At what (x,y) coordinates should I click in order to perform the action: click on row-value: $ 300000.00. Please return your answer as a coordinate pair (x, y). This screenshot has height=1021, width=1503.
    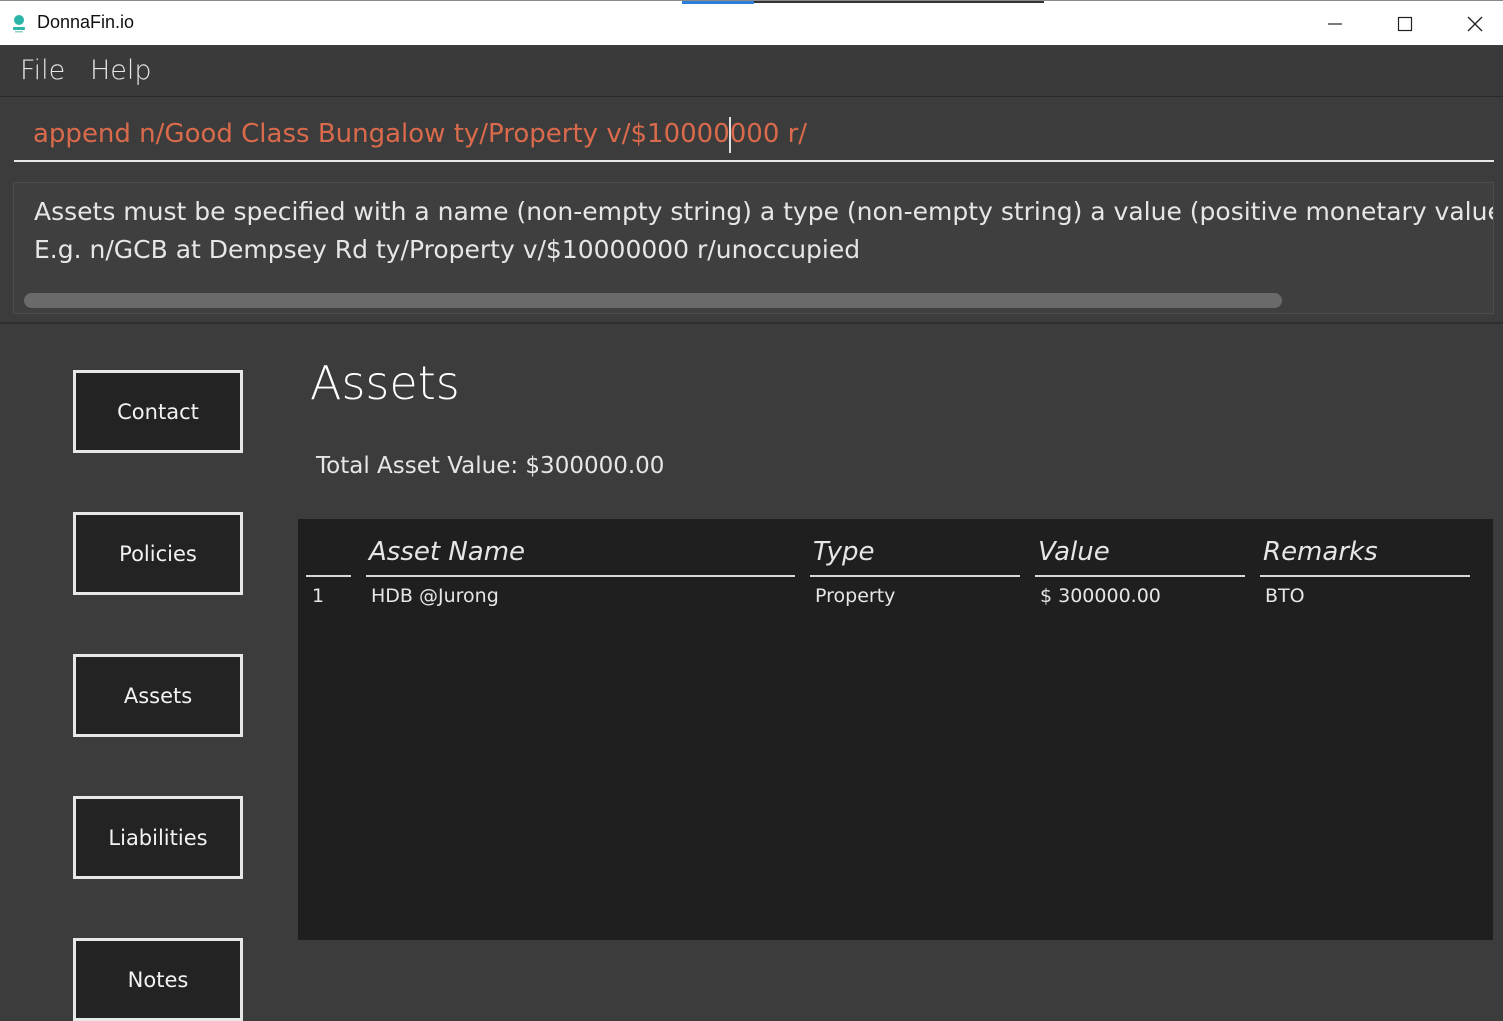
    Looking at the image, I should click on (1100, 596).